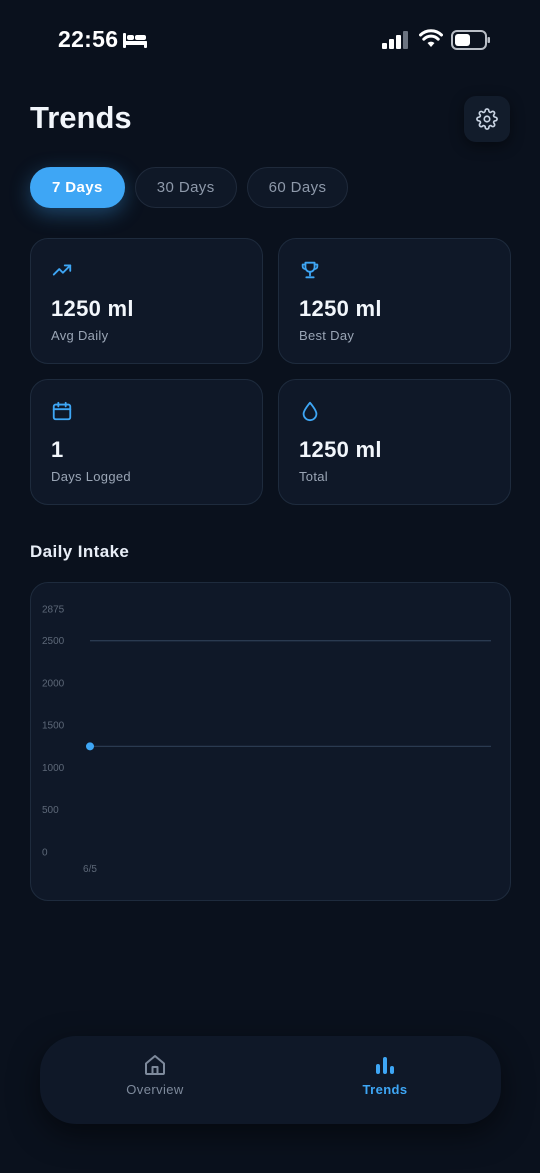 The width and height of the screenshot is (540, 1173). I want to click on nav-label: Trends, so click(385, 1089).